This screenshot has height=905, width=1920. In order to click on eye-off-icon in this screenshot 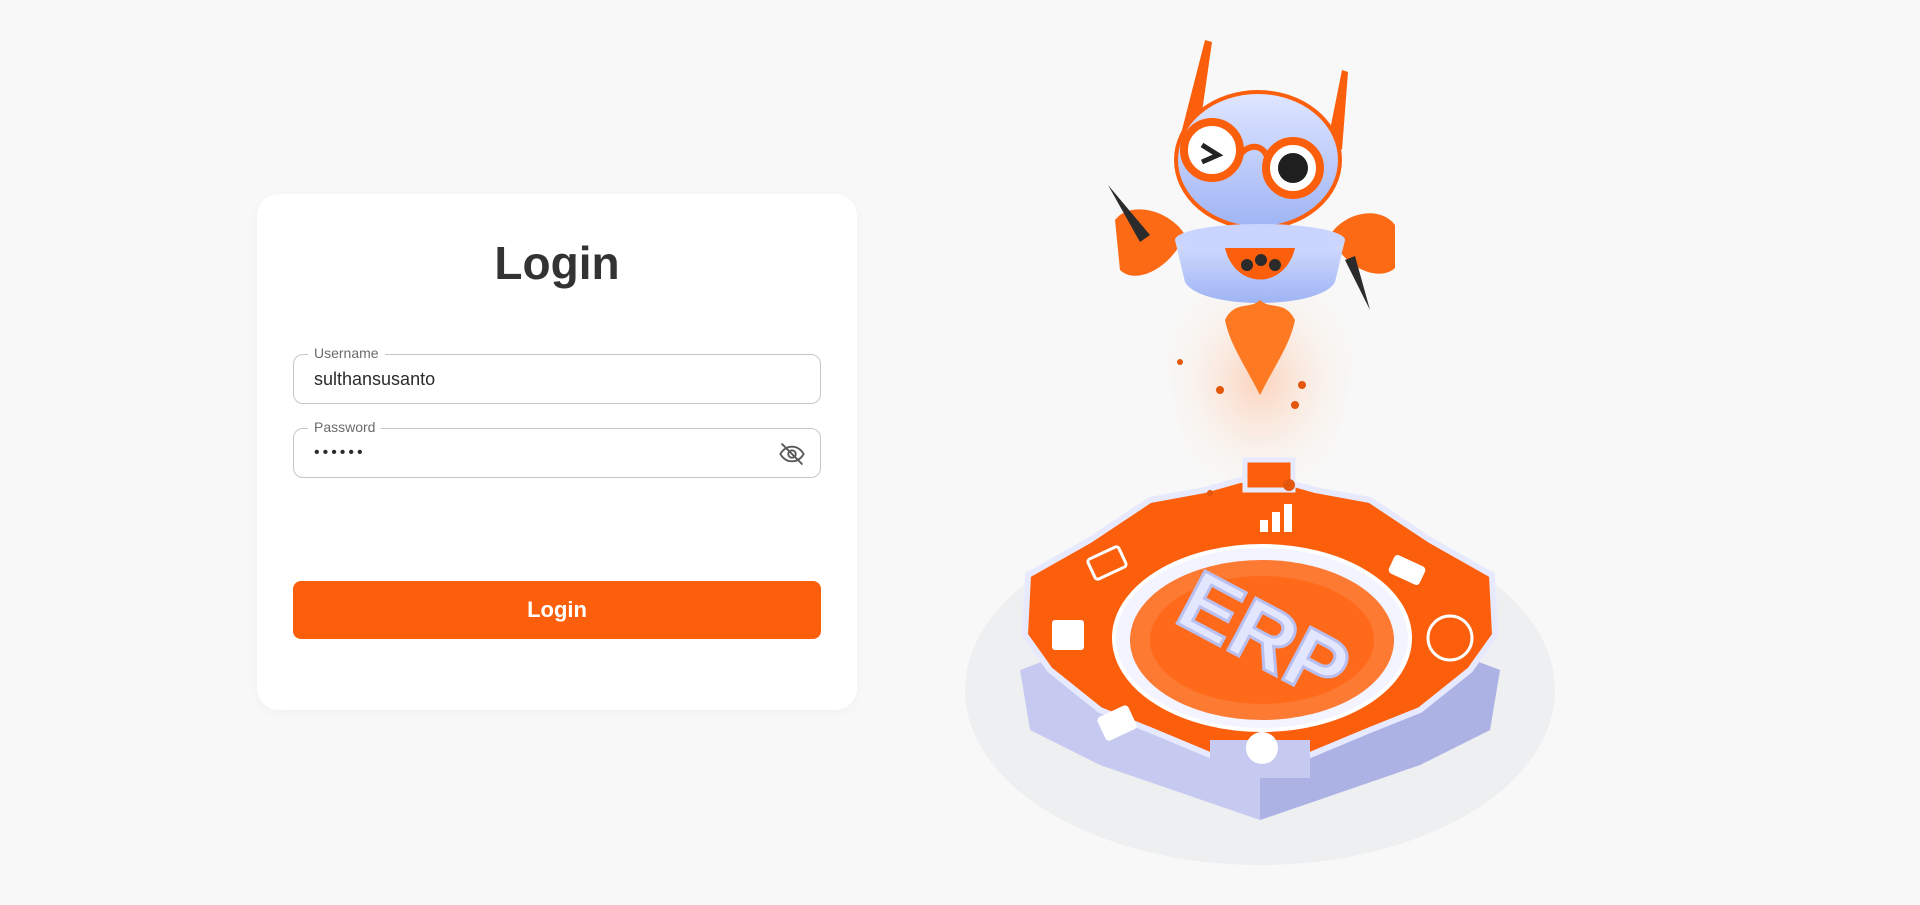, I will do `click(792, 454)`.